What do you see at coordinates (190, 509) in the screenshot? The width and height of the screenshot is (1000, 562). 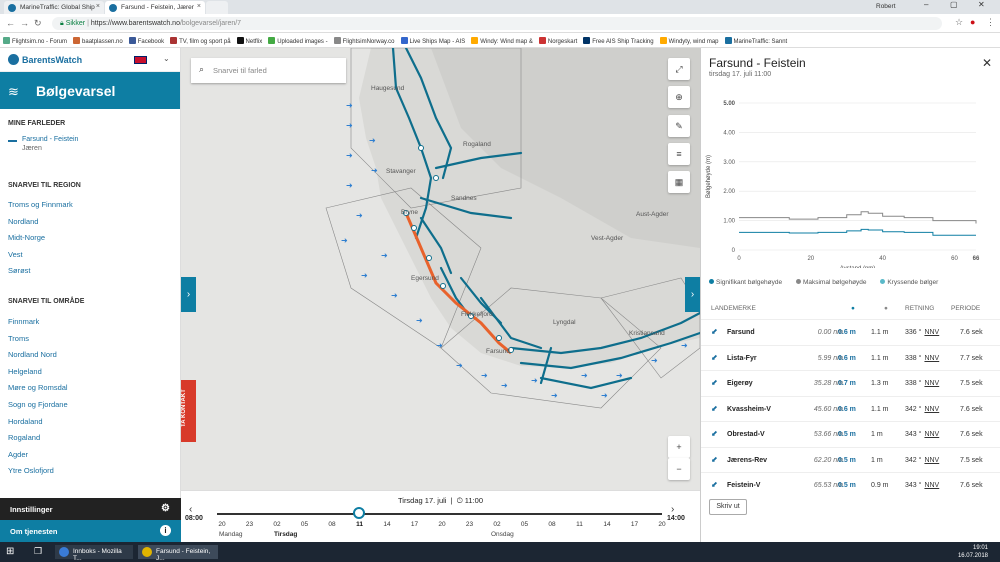 I see `timeline-prev-icon: ‹` at bounding box center [190, 509].